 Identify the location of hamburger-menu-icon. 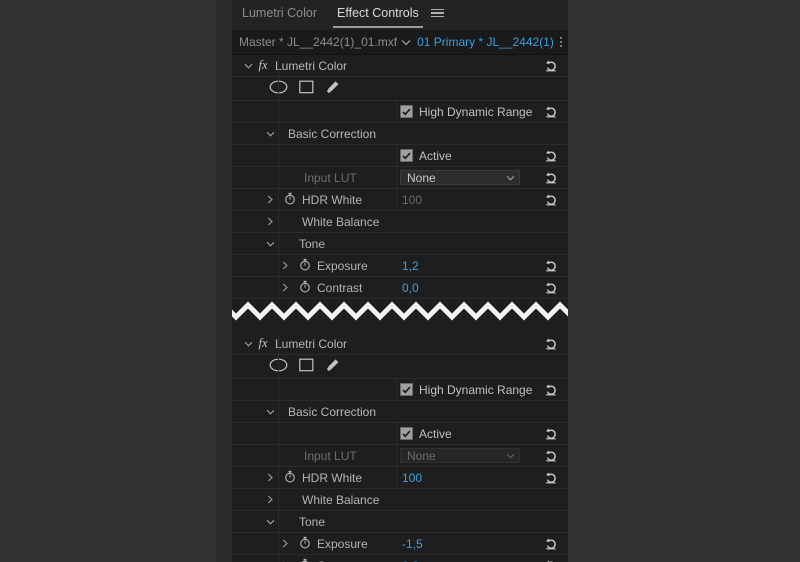
(437, 13).